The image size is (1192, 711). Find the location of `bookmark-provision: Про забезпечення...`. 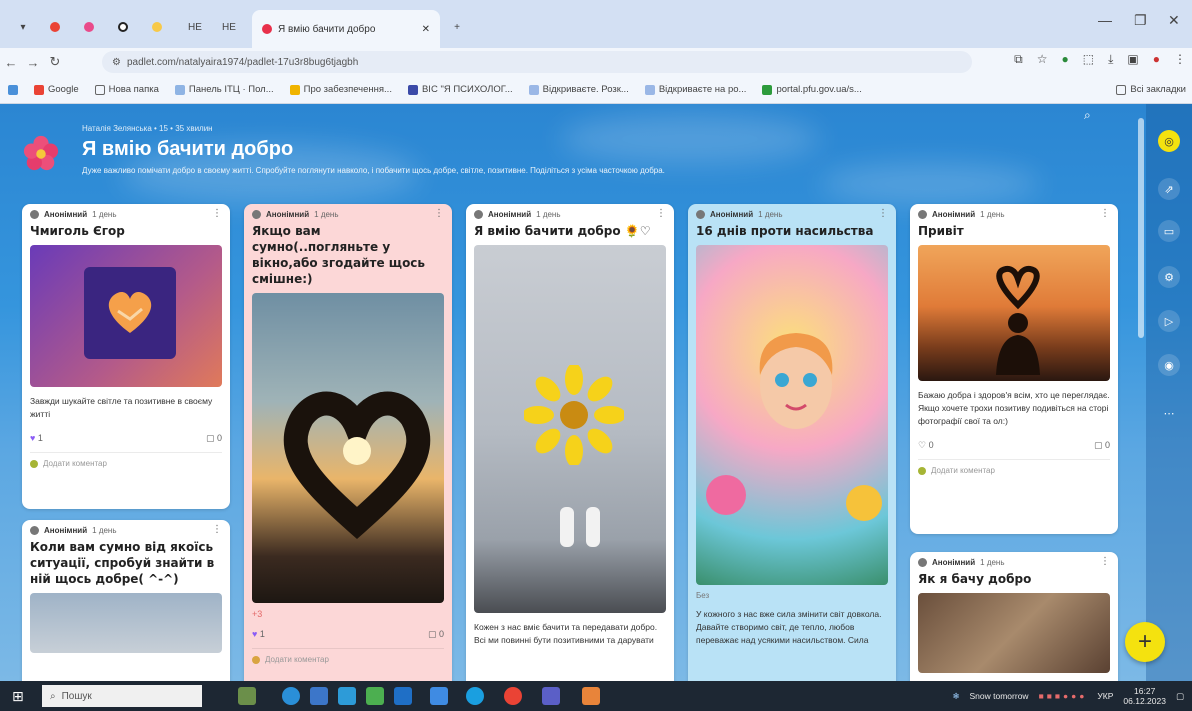

bookmark-provision: Про забезпечення... is located at coordinates (340, 89).